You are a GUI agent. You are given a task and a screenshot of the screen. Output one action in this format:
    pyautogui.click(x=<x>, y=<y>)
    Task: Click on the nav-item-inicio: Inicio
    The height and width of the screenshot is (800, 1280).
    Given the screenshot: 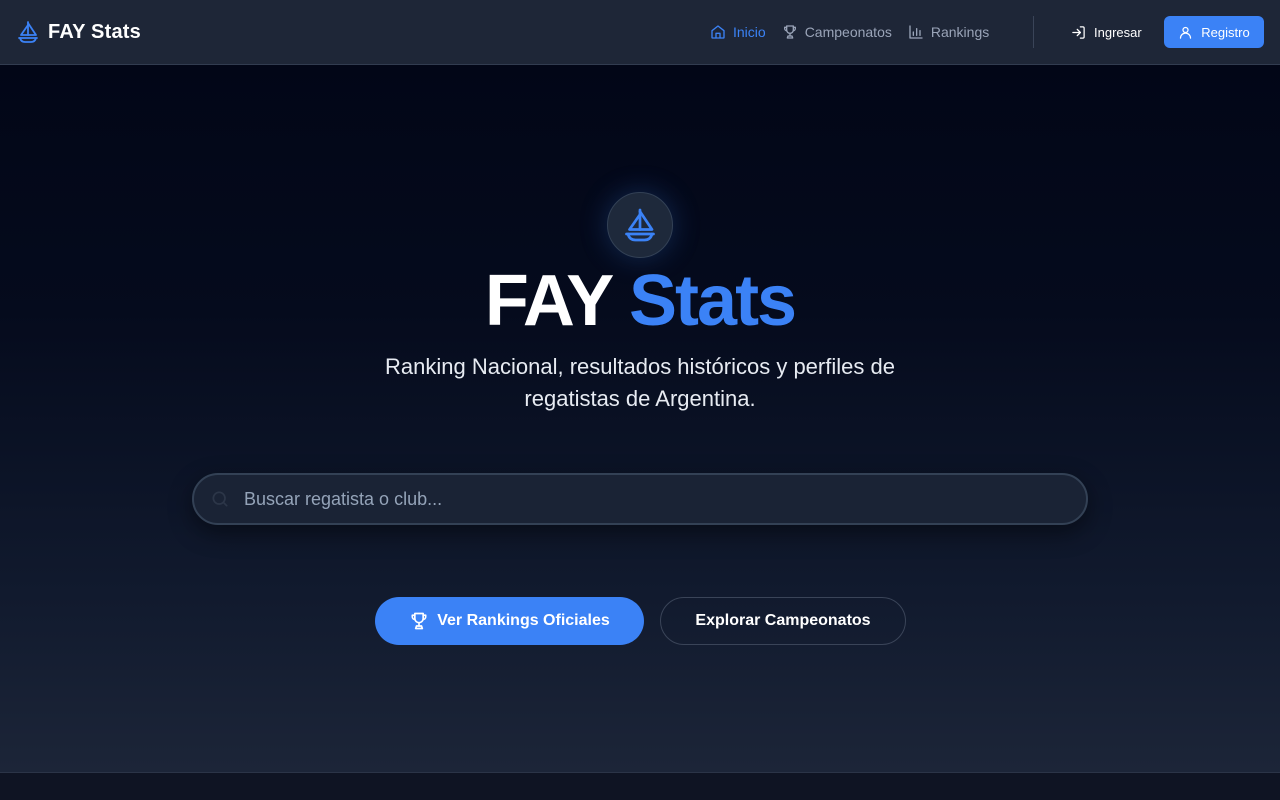 What is the action you would take?
    pyautogui.click(x=738, y=32)
    